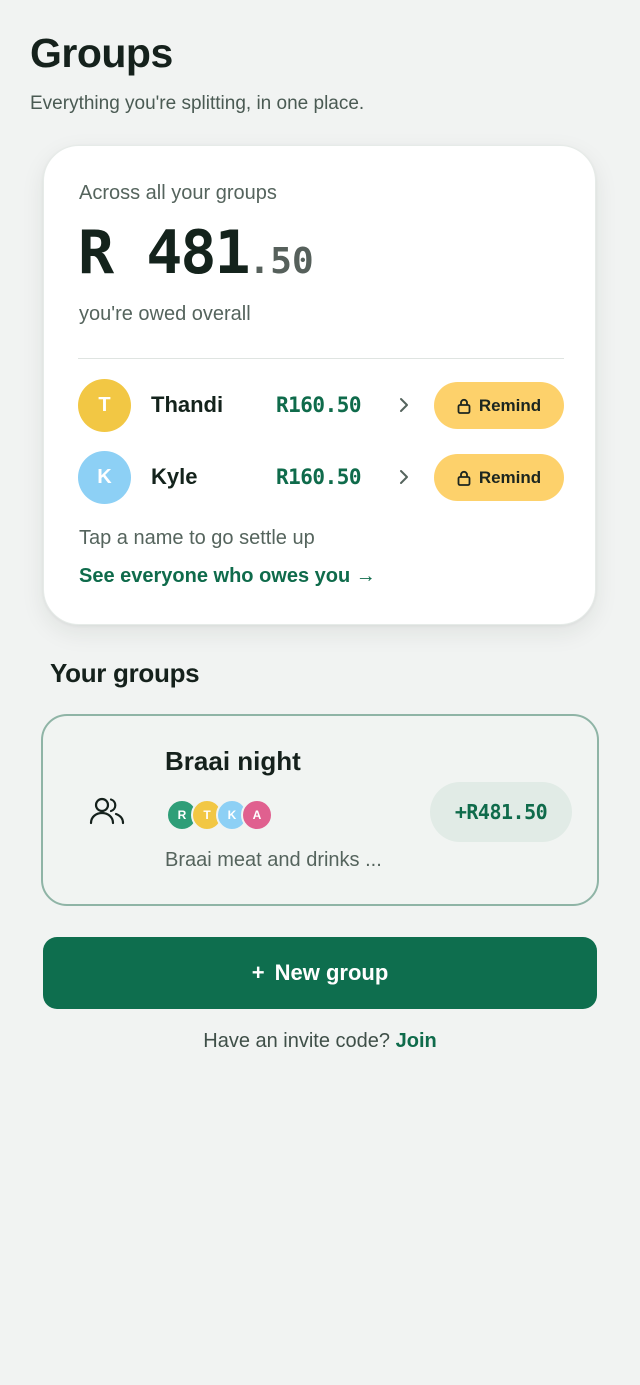  I want to click on new-group-button: + New group, so click(320, 973).